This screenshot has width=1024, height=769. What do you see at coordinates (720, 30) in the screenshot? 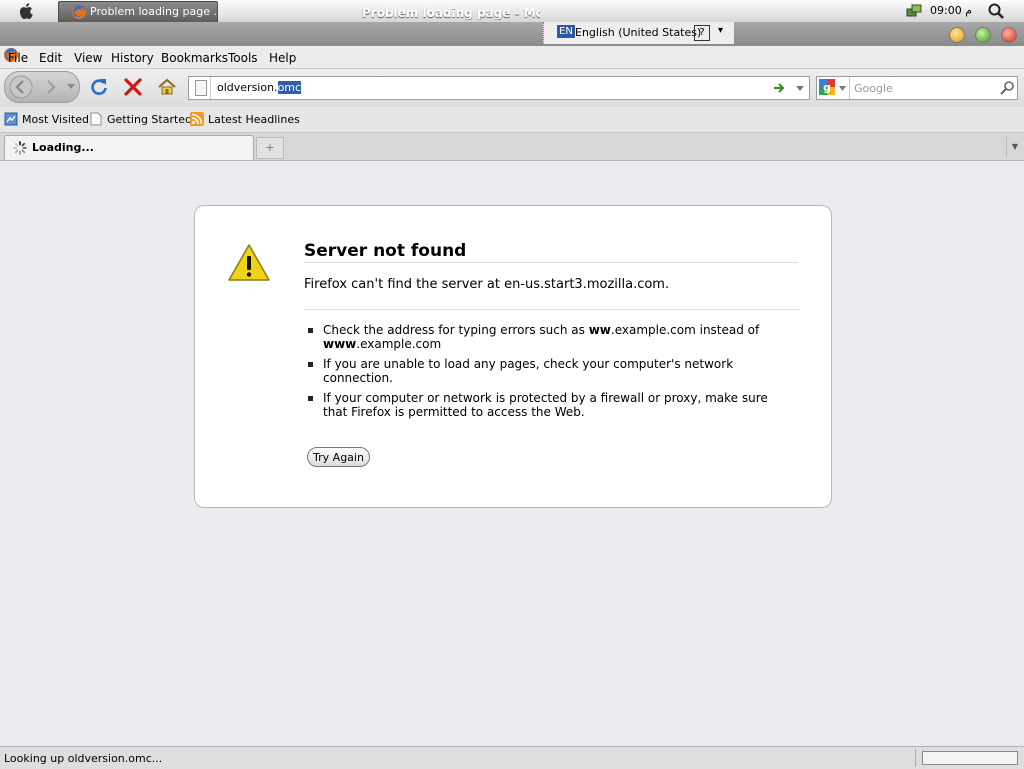
I see `language-bar-options-icon: ▾` at bounding box center [720, 30].